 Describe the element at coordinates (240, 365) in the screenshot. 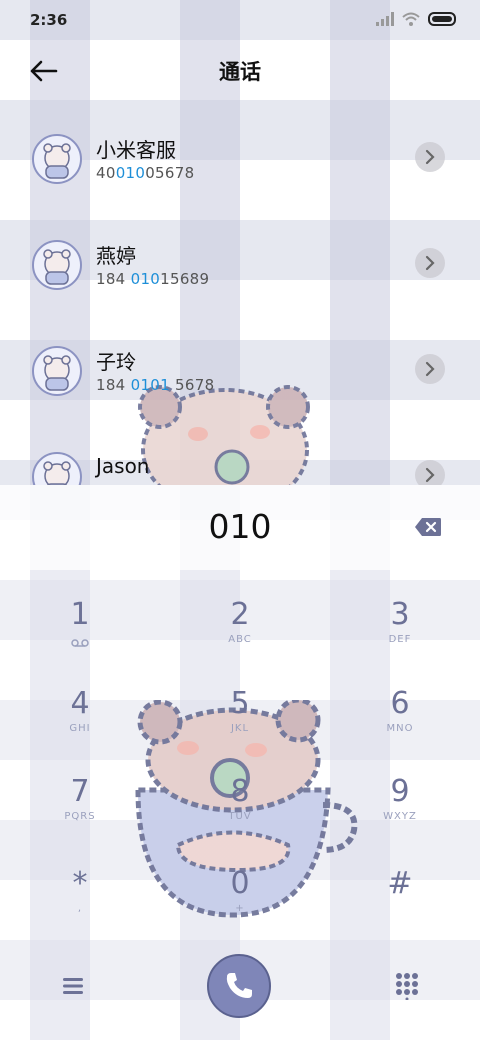

I see `list-item: 子玲 184 0101 5678` at that location.